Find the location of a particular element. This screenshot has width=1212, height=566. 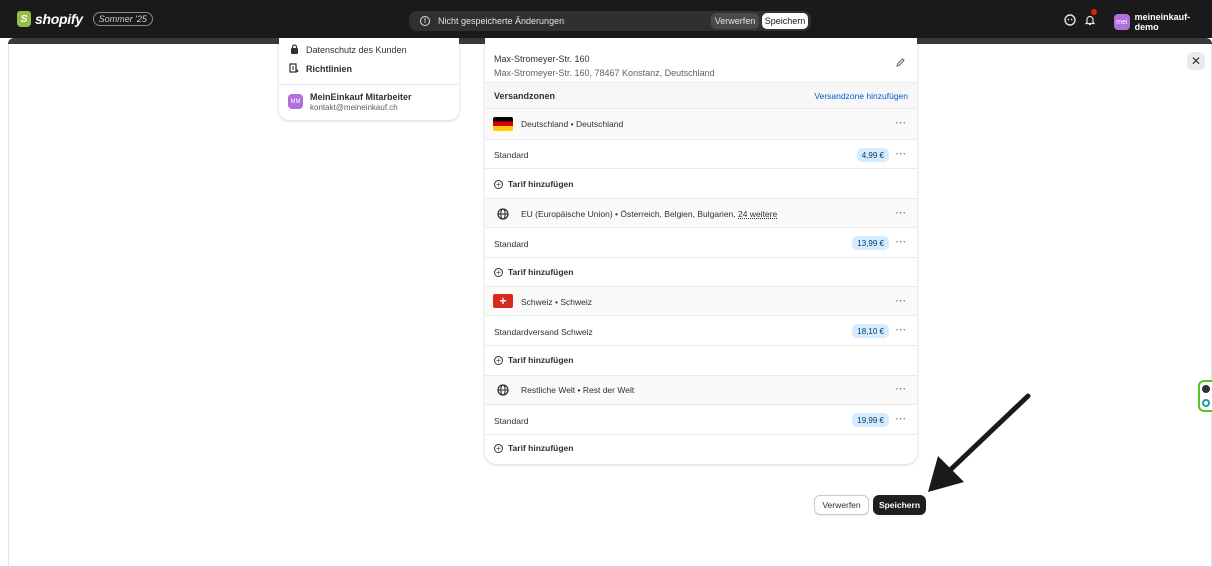

tariff-name: Standardversand Schweiz is located at coordinates (543, 332).